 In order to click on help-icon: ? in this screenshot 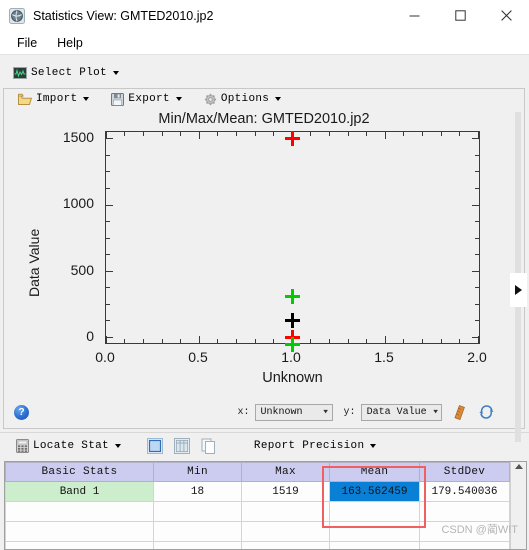, I will do `click(21, 412)`.